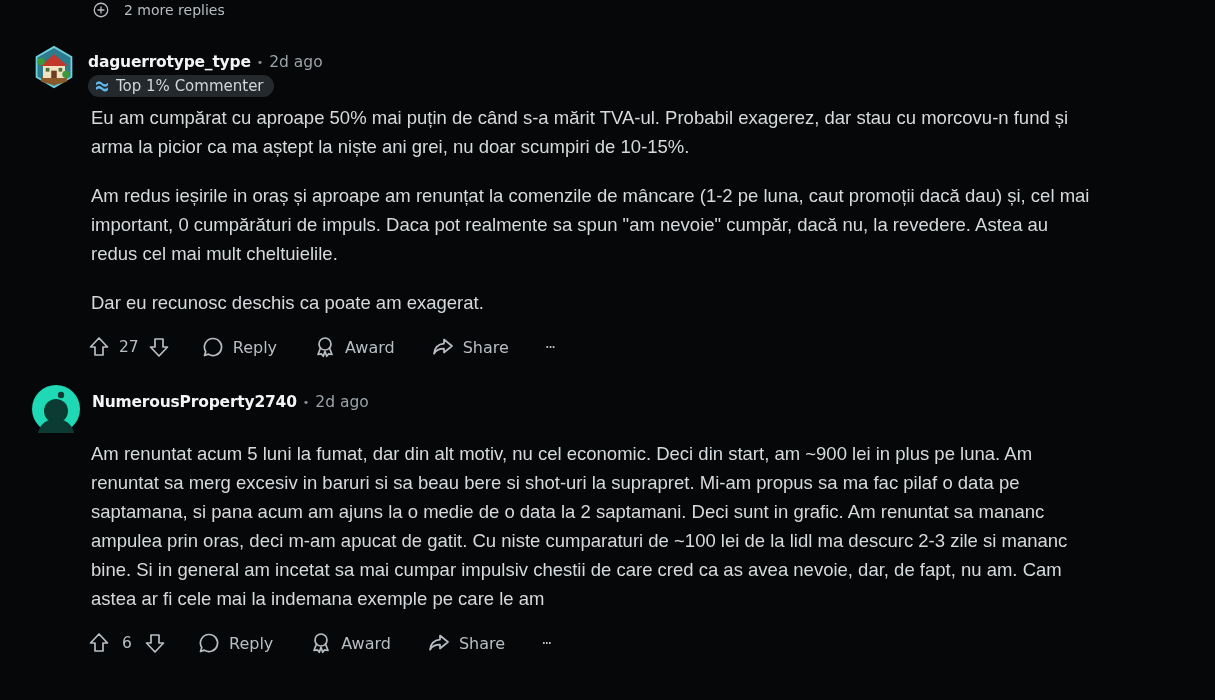 The width and height of the screenshot is (1215, 700). Describe the element at coordinates (288, 303) in the screenshot. I see `comment-text: Dar eu recunosc deschis ca poate am exagerat.` at that location.